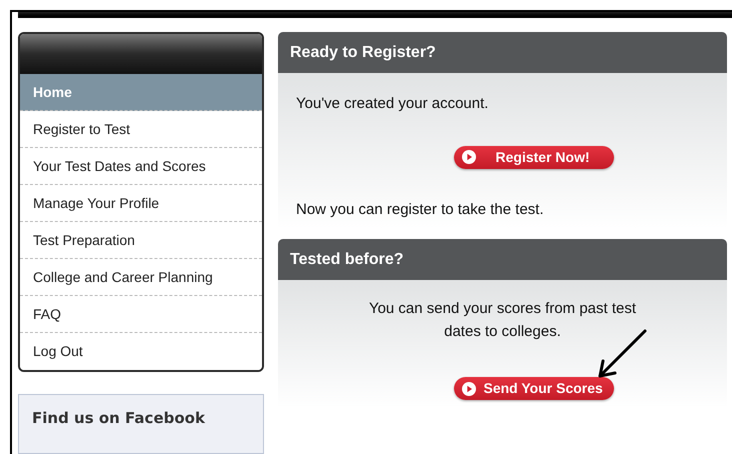 The image size is (732, 454). I want to click on panel-header: Tested before?, so click(502, 259).